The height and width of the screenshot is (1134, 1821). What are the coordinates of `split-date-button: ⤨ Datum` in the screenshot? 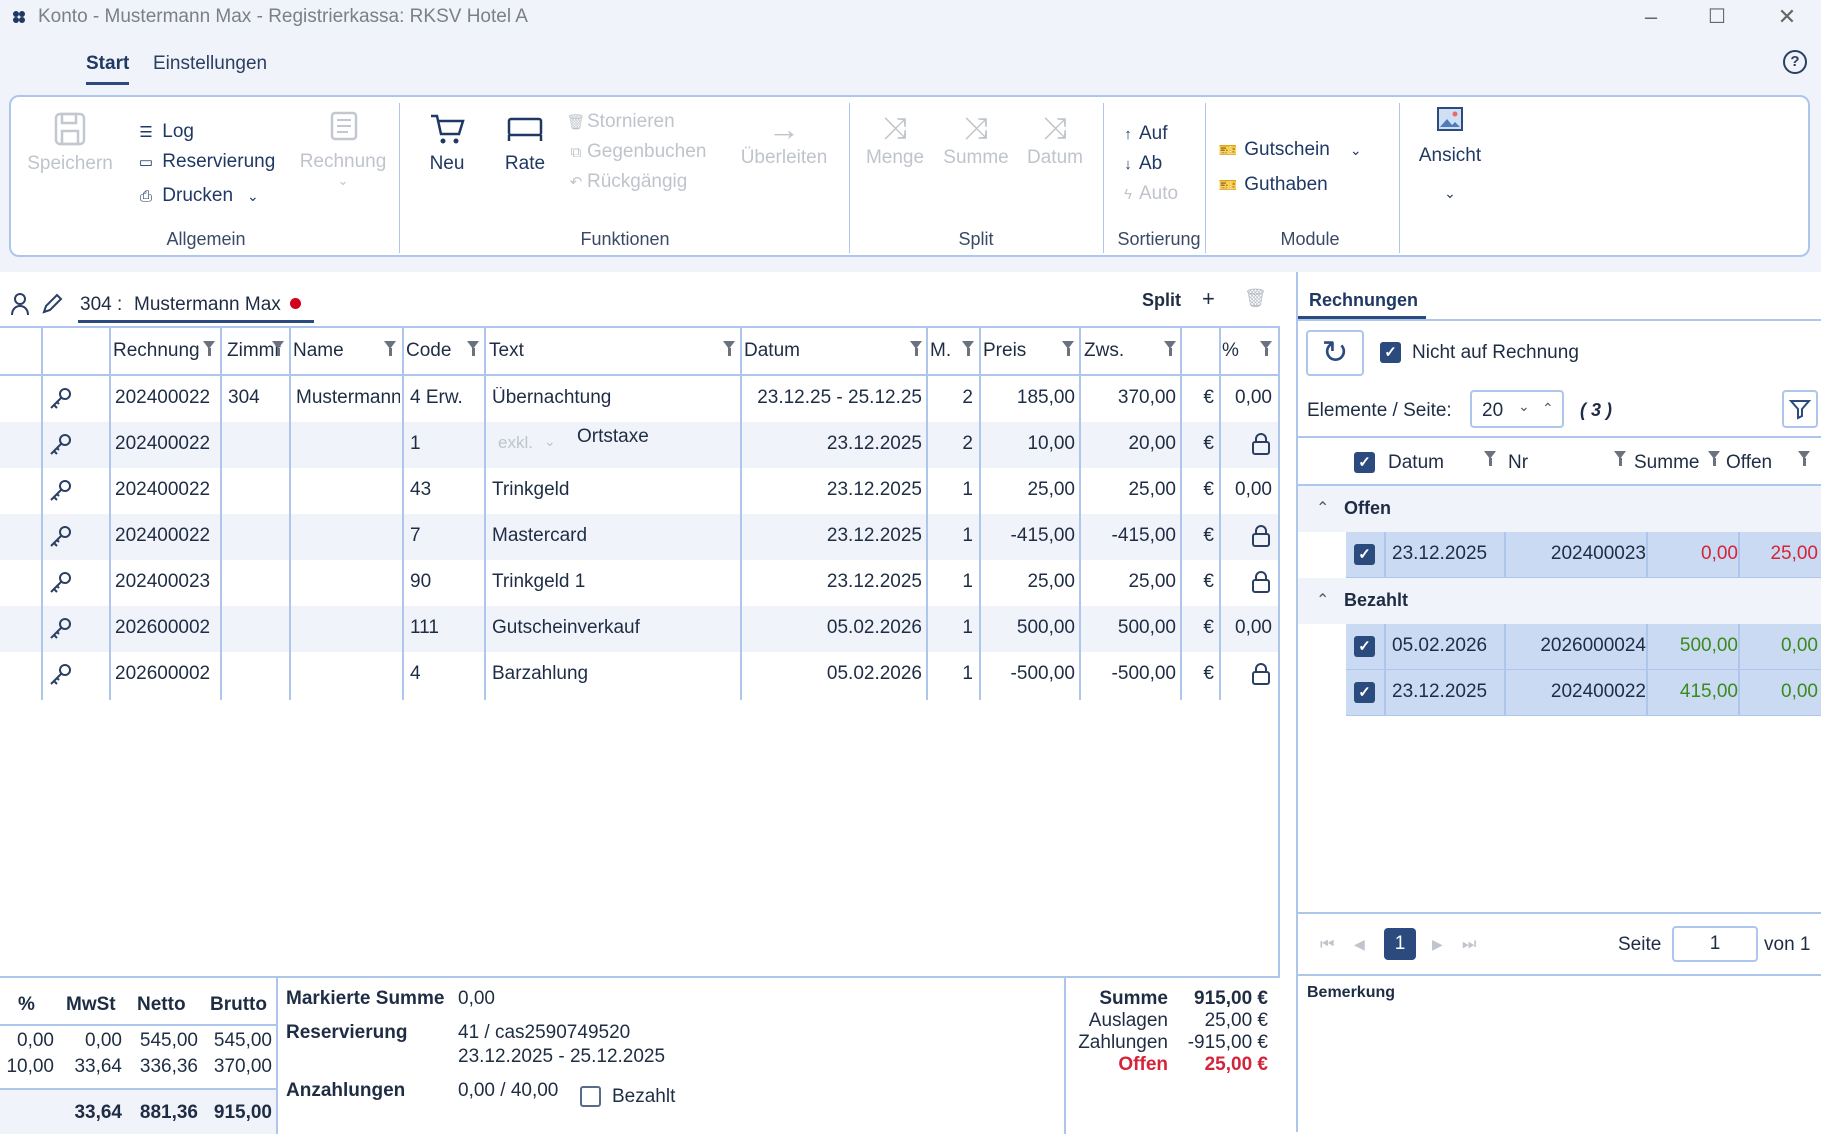 It's located at (1055, 140).